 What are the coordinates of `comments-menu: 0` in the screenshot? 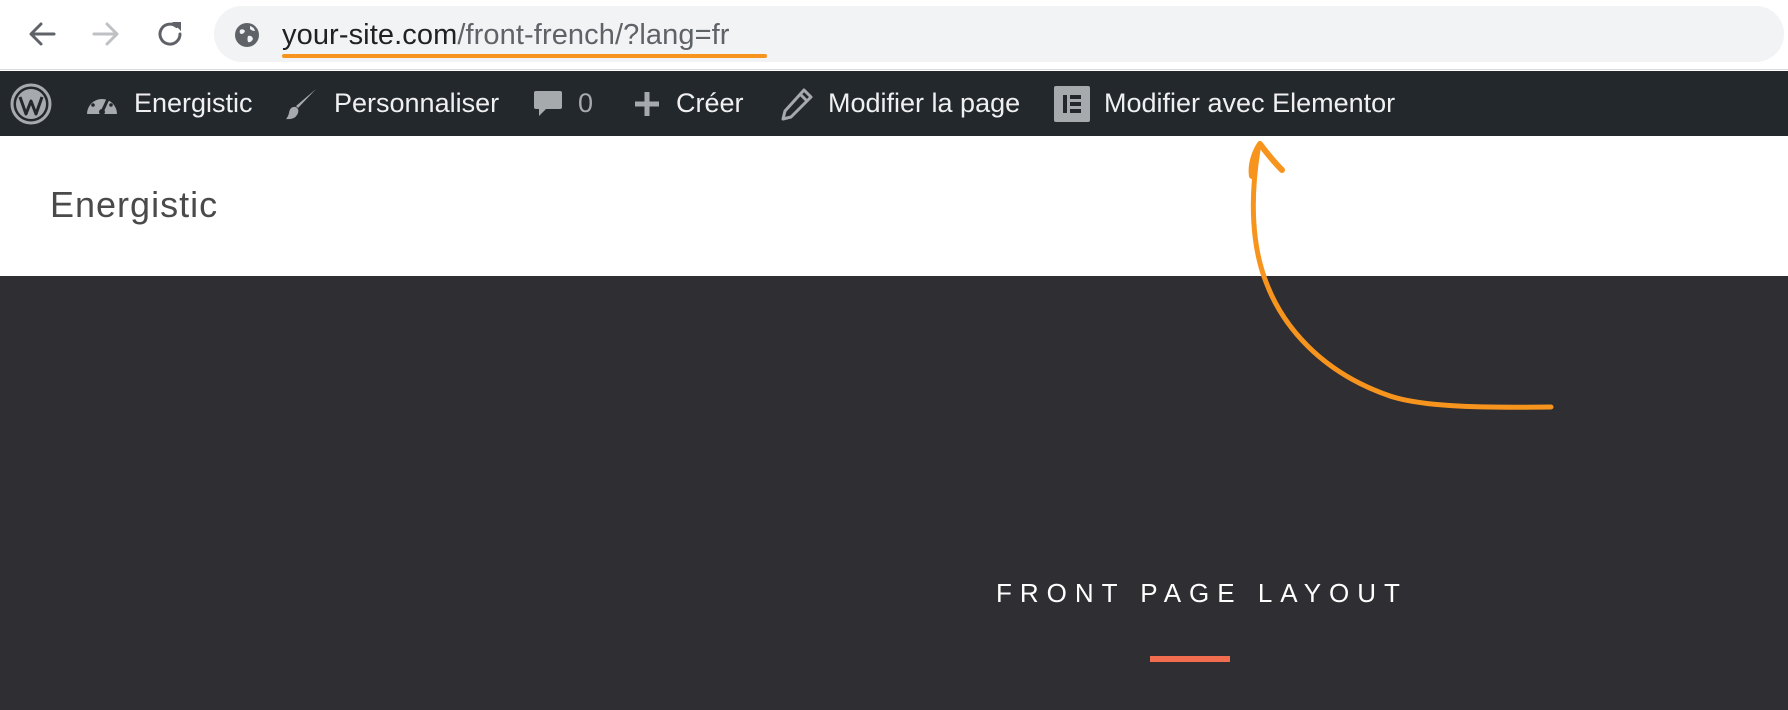 It's located at (562, 103).